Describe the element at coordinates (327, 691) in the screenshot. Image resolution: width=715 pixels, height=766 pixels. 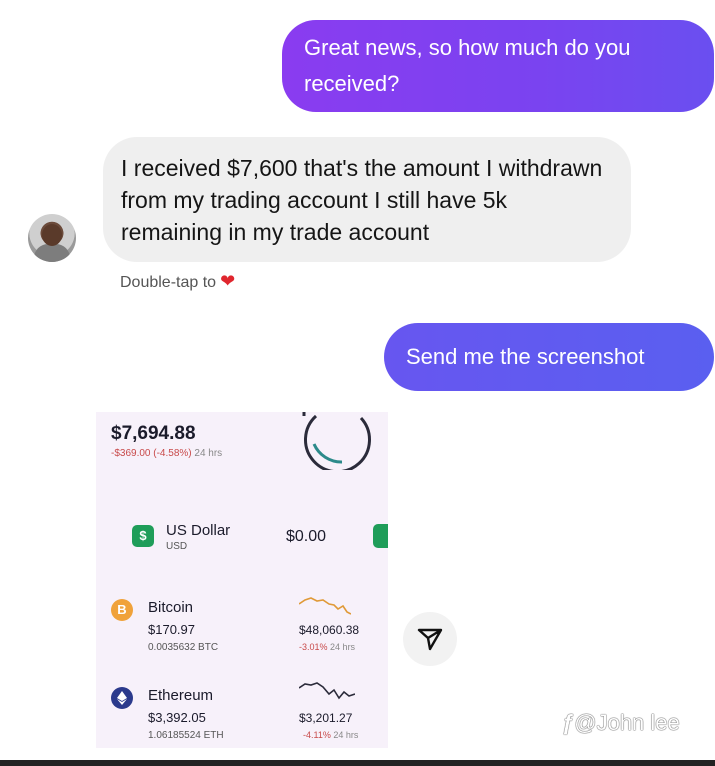
I see `ethereum-sparkline` at that location.